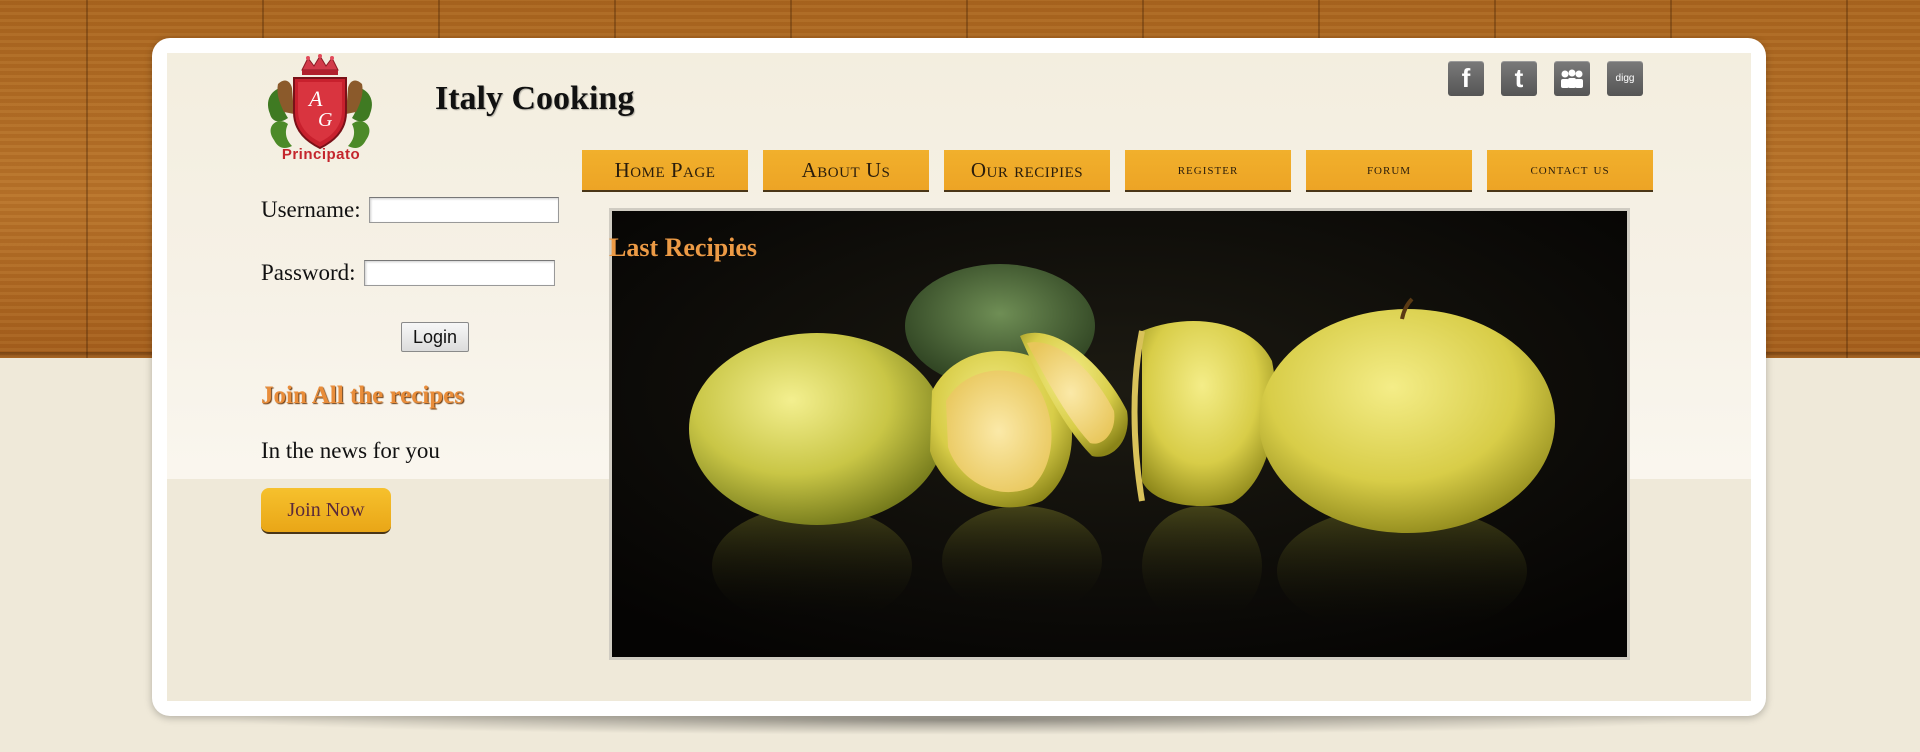  Describe the element at coordinates (534, 99) in the screenshot. I see `site-title: Italy Cooking` at that location.